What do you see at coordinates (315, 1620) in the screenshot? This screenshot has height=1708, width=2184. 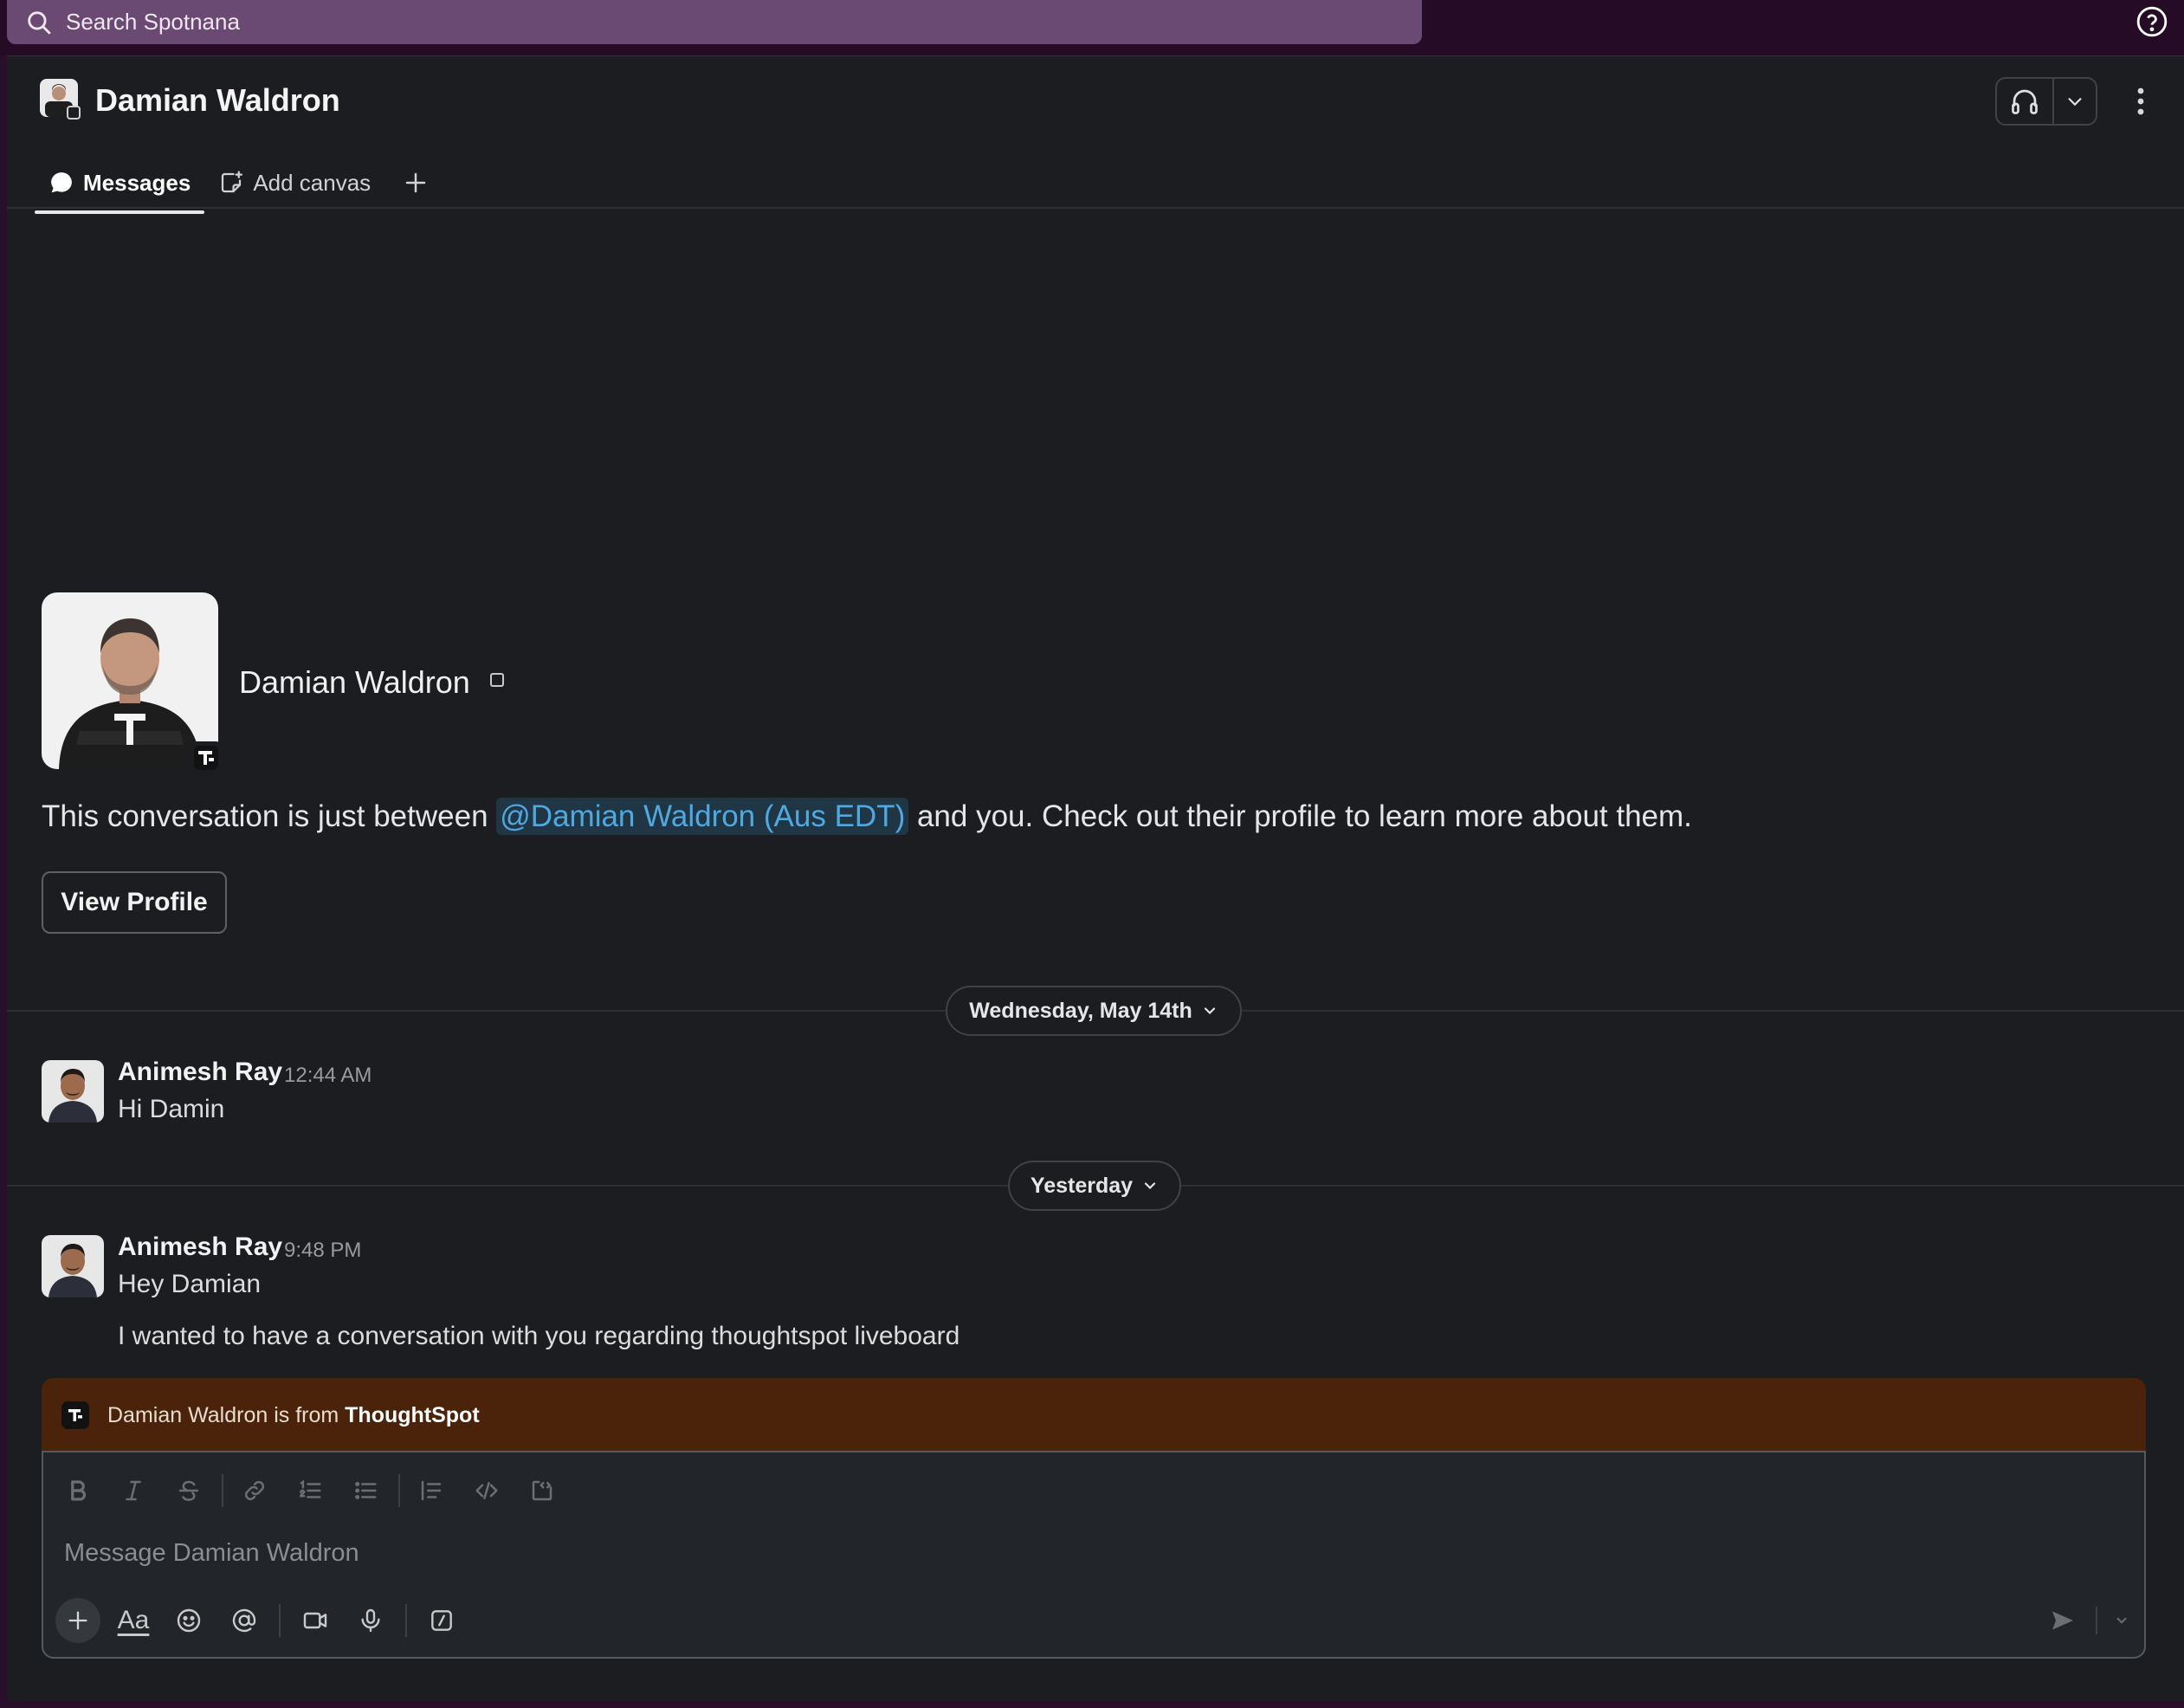 I see `video-icon` at bounding box center [315, 1620].